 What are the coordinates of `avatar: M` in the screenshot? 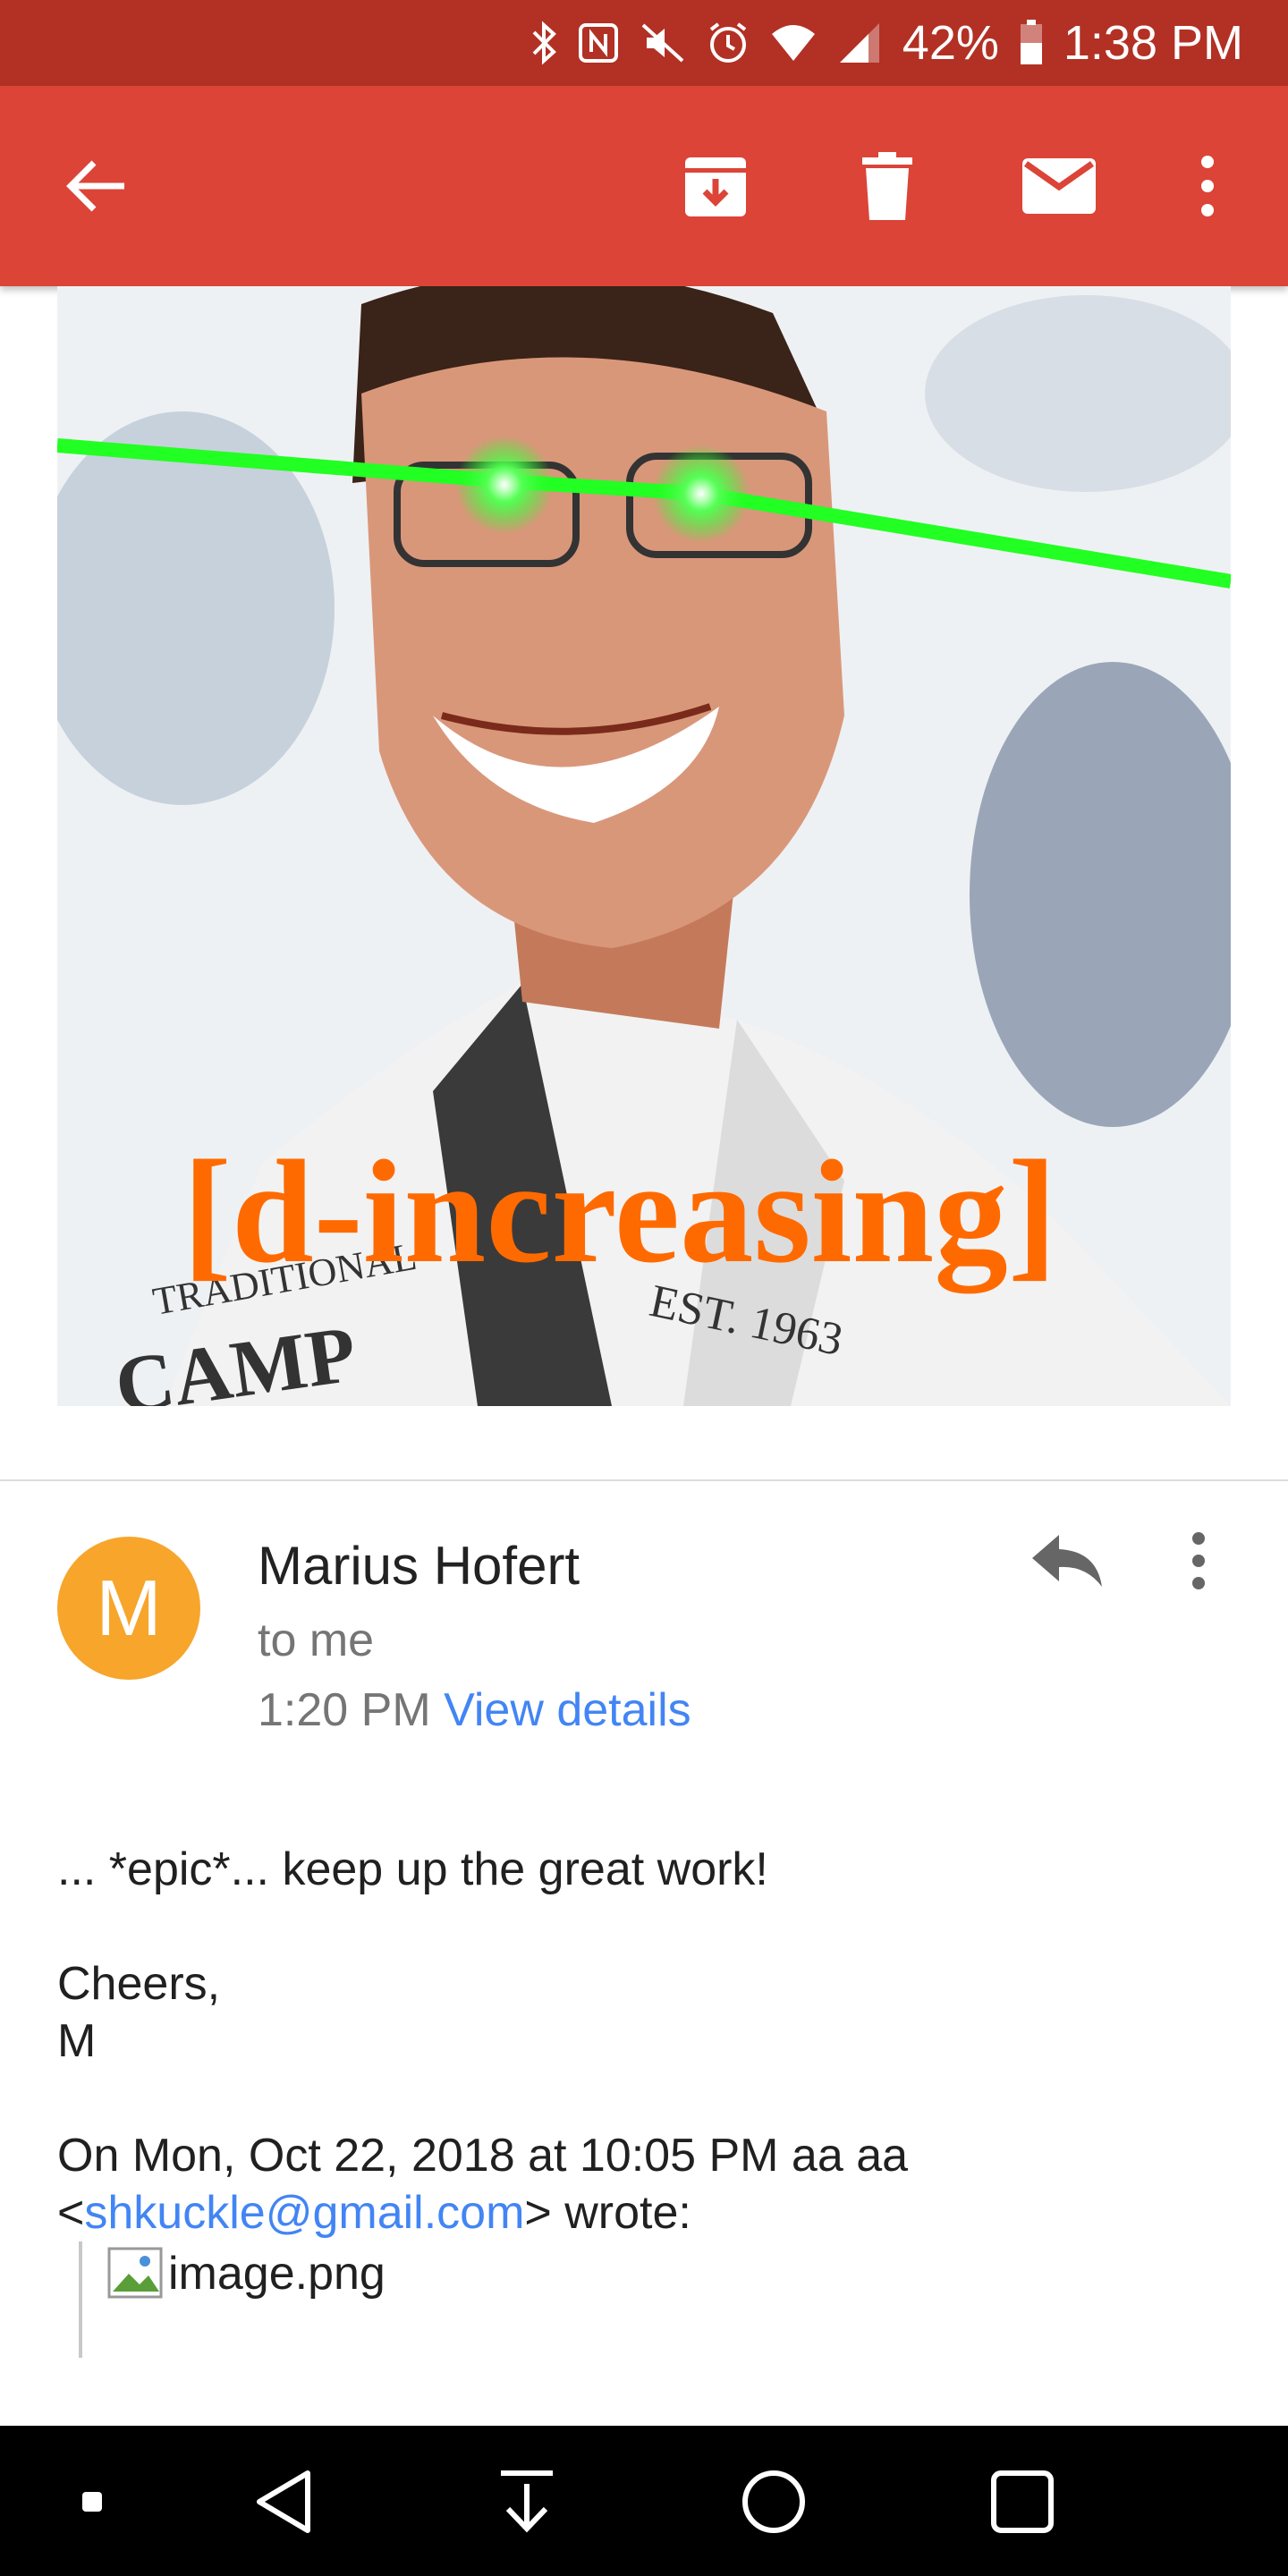 It's located at (128, 1608).